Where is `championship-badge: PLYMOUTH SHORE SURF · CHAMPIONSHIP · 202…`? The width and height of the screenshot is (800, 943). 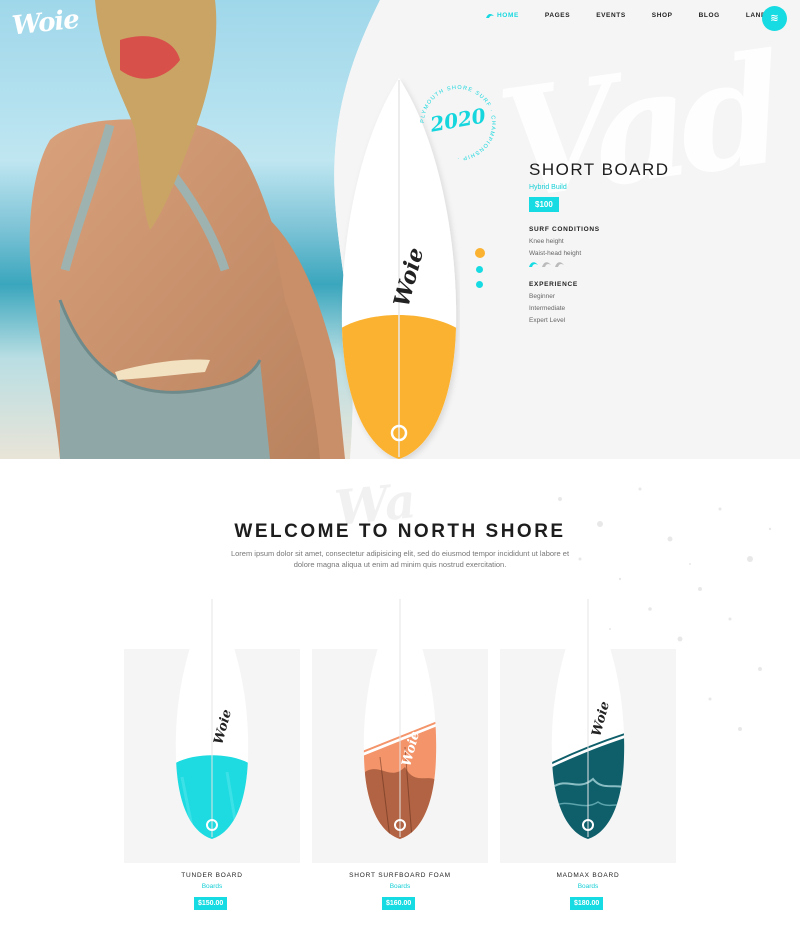 championship-badge: PLYMOUTH SHORE SURF · CHAMPIONSHIP · 202… is located at coordinates (458, 123).